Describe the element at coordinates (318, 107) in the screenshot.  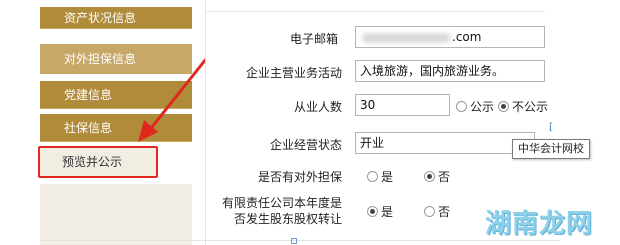
I see `employees-label: 从业人数` at that location.